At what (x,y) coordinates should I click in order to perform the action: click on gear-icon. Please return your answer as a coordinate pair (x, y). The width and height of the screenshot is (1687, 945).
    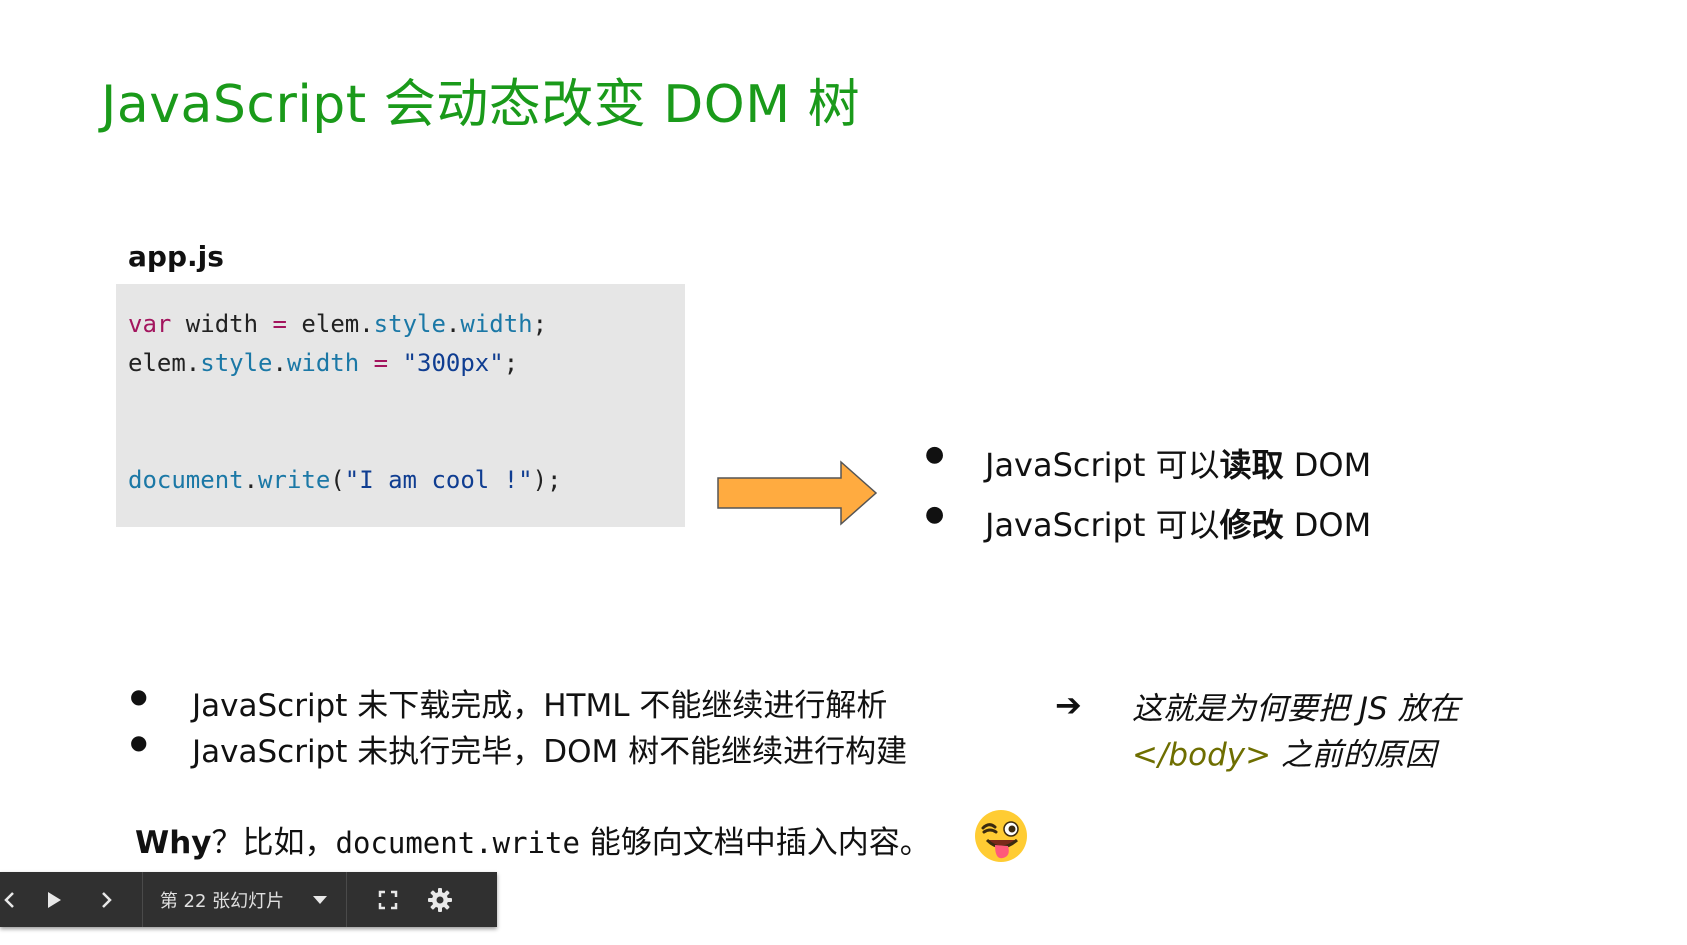
    Looking at the image, I should click on (440, 899).